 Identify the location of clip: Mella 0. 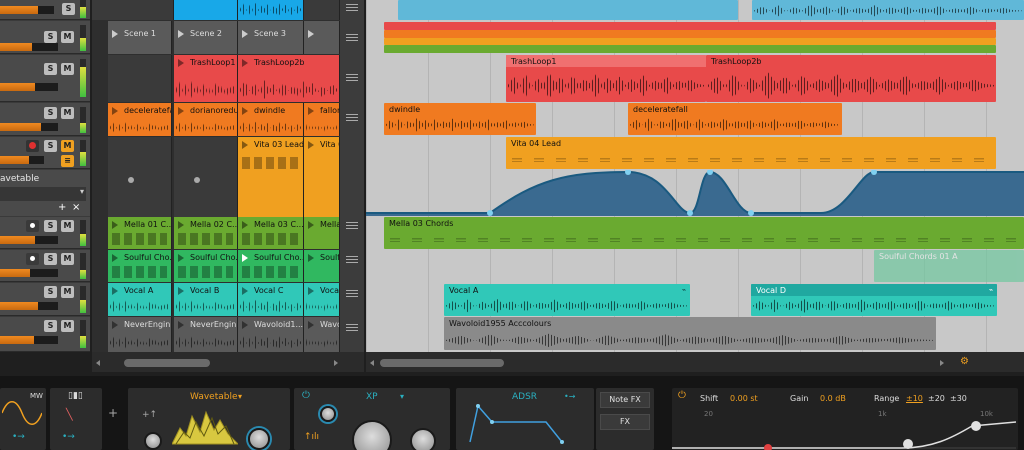
(322, 233).